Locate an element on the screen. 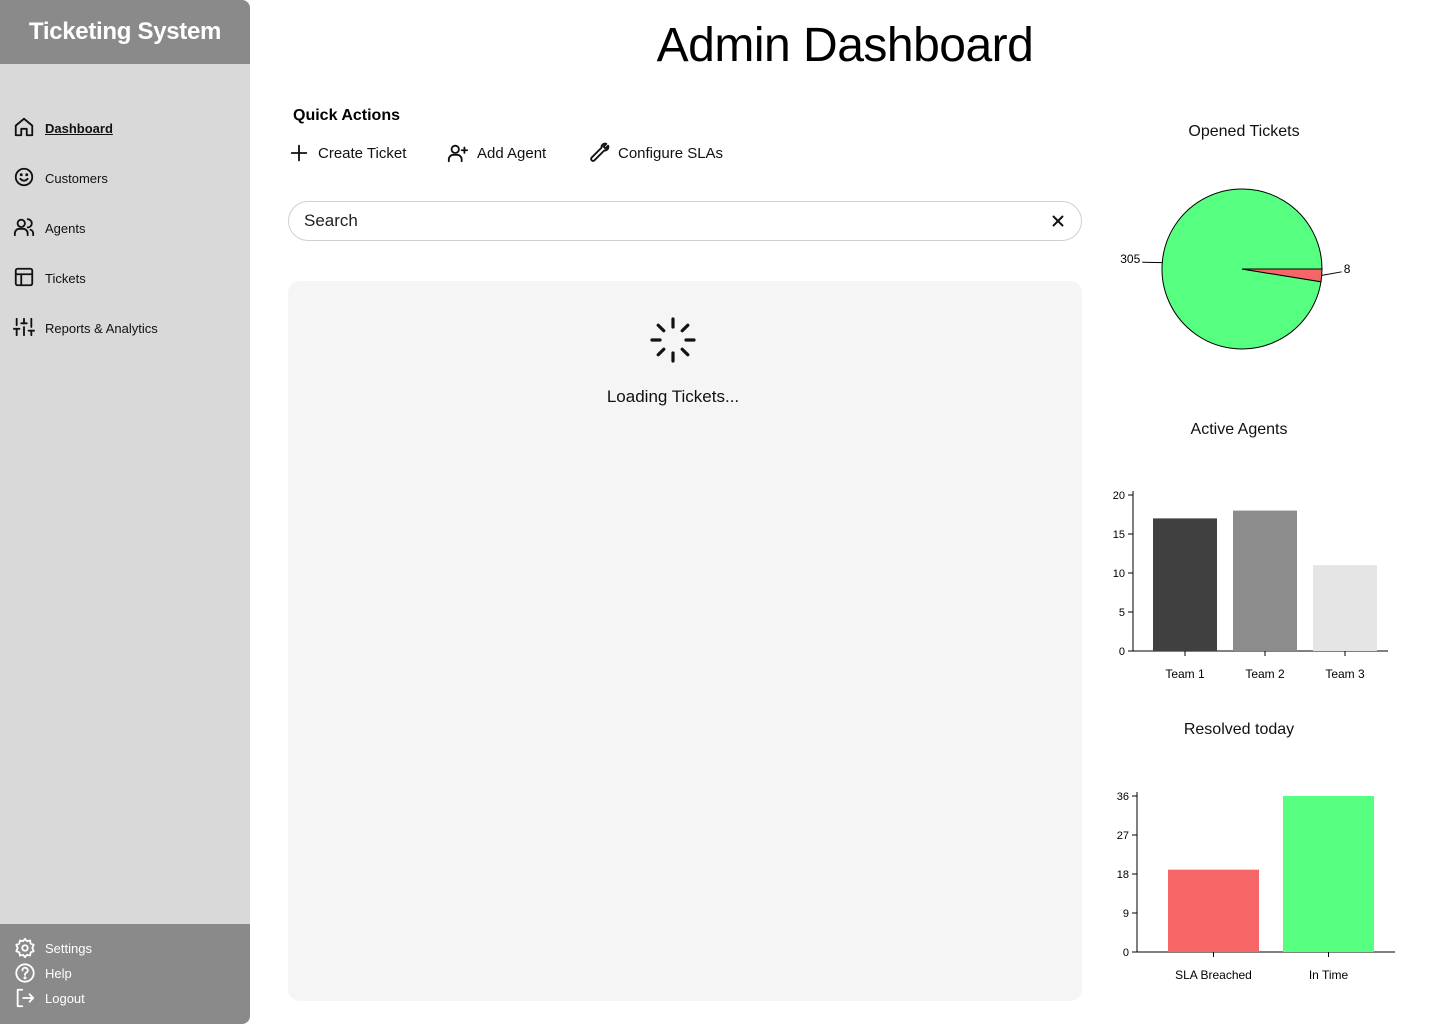  configure-slas-label: Configure SLAs is located at coordinates (671, 153).